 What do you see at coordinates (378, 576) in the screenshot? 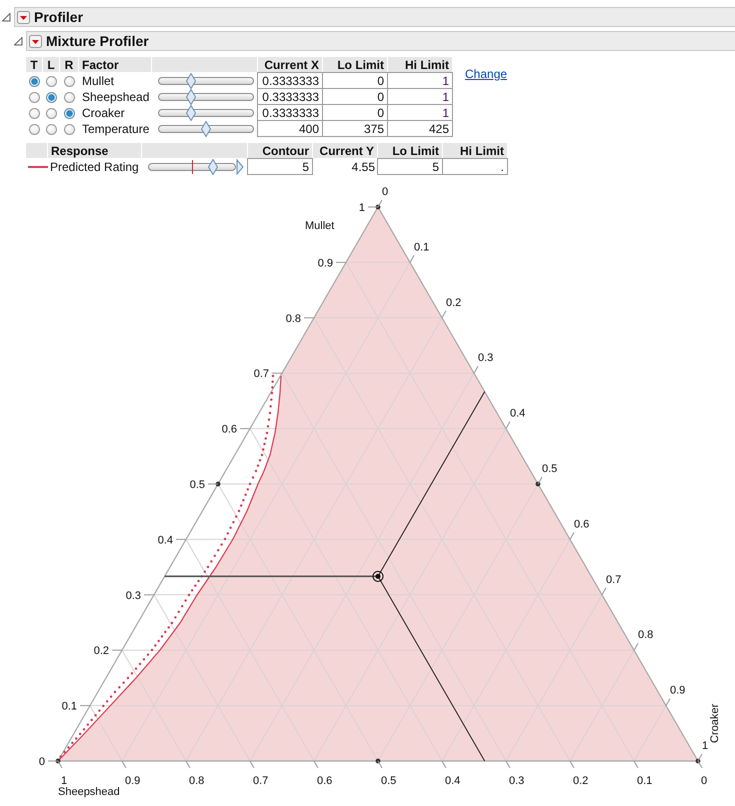
I see `current-point-marker` at bounding box center [378, 576].